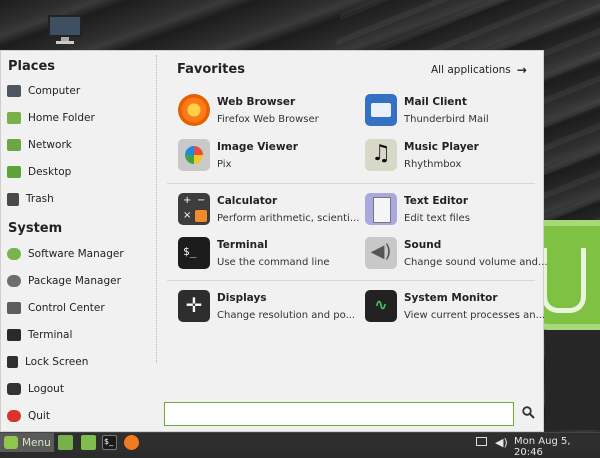 The height and width of the screenshot is (458, 600). I want to click on places-item-desktop: Desktop, so click(79, 172).